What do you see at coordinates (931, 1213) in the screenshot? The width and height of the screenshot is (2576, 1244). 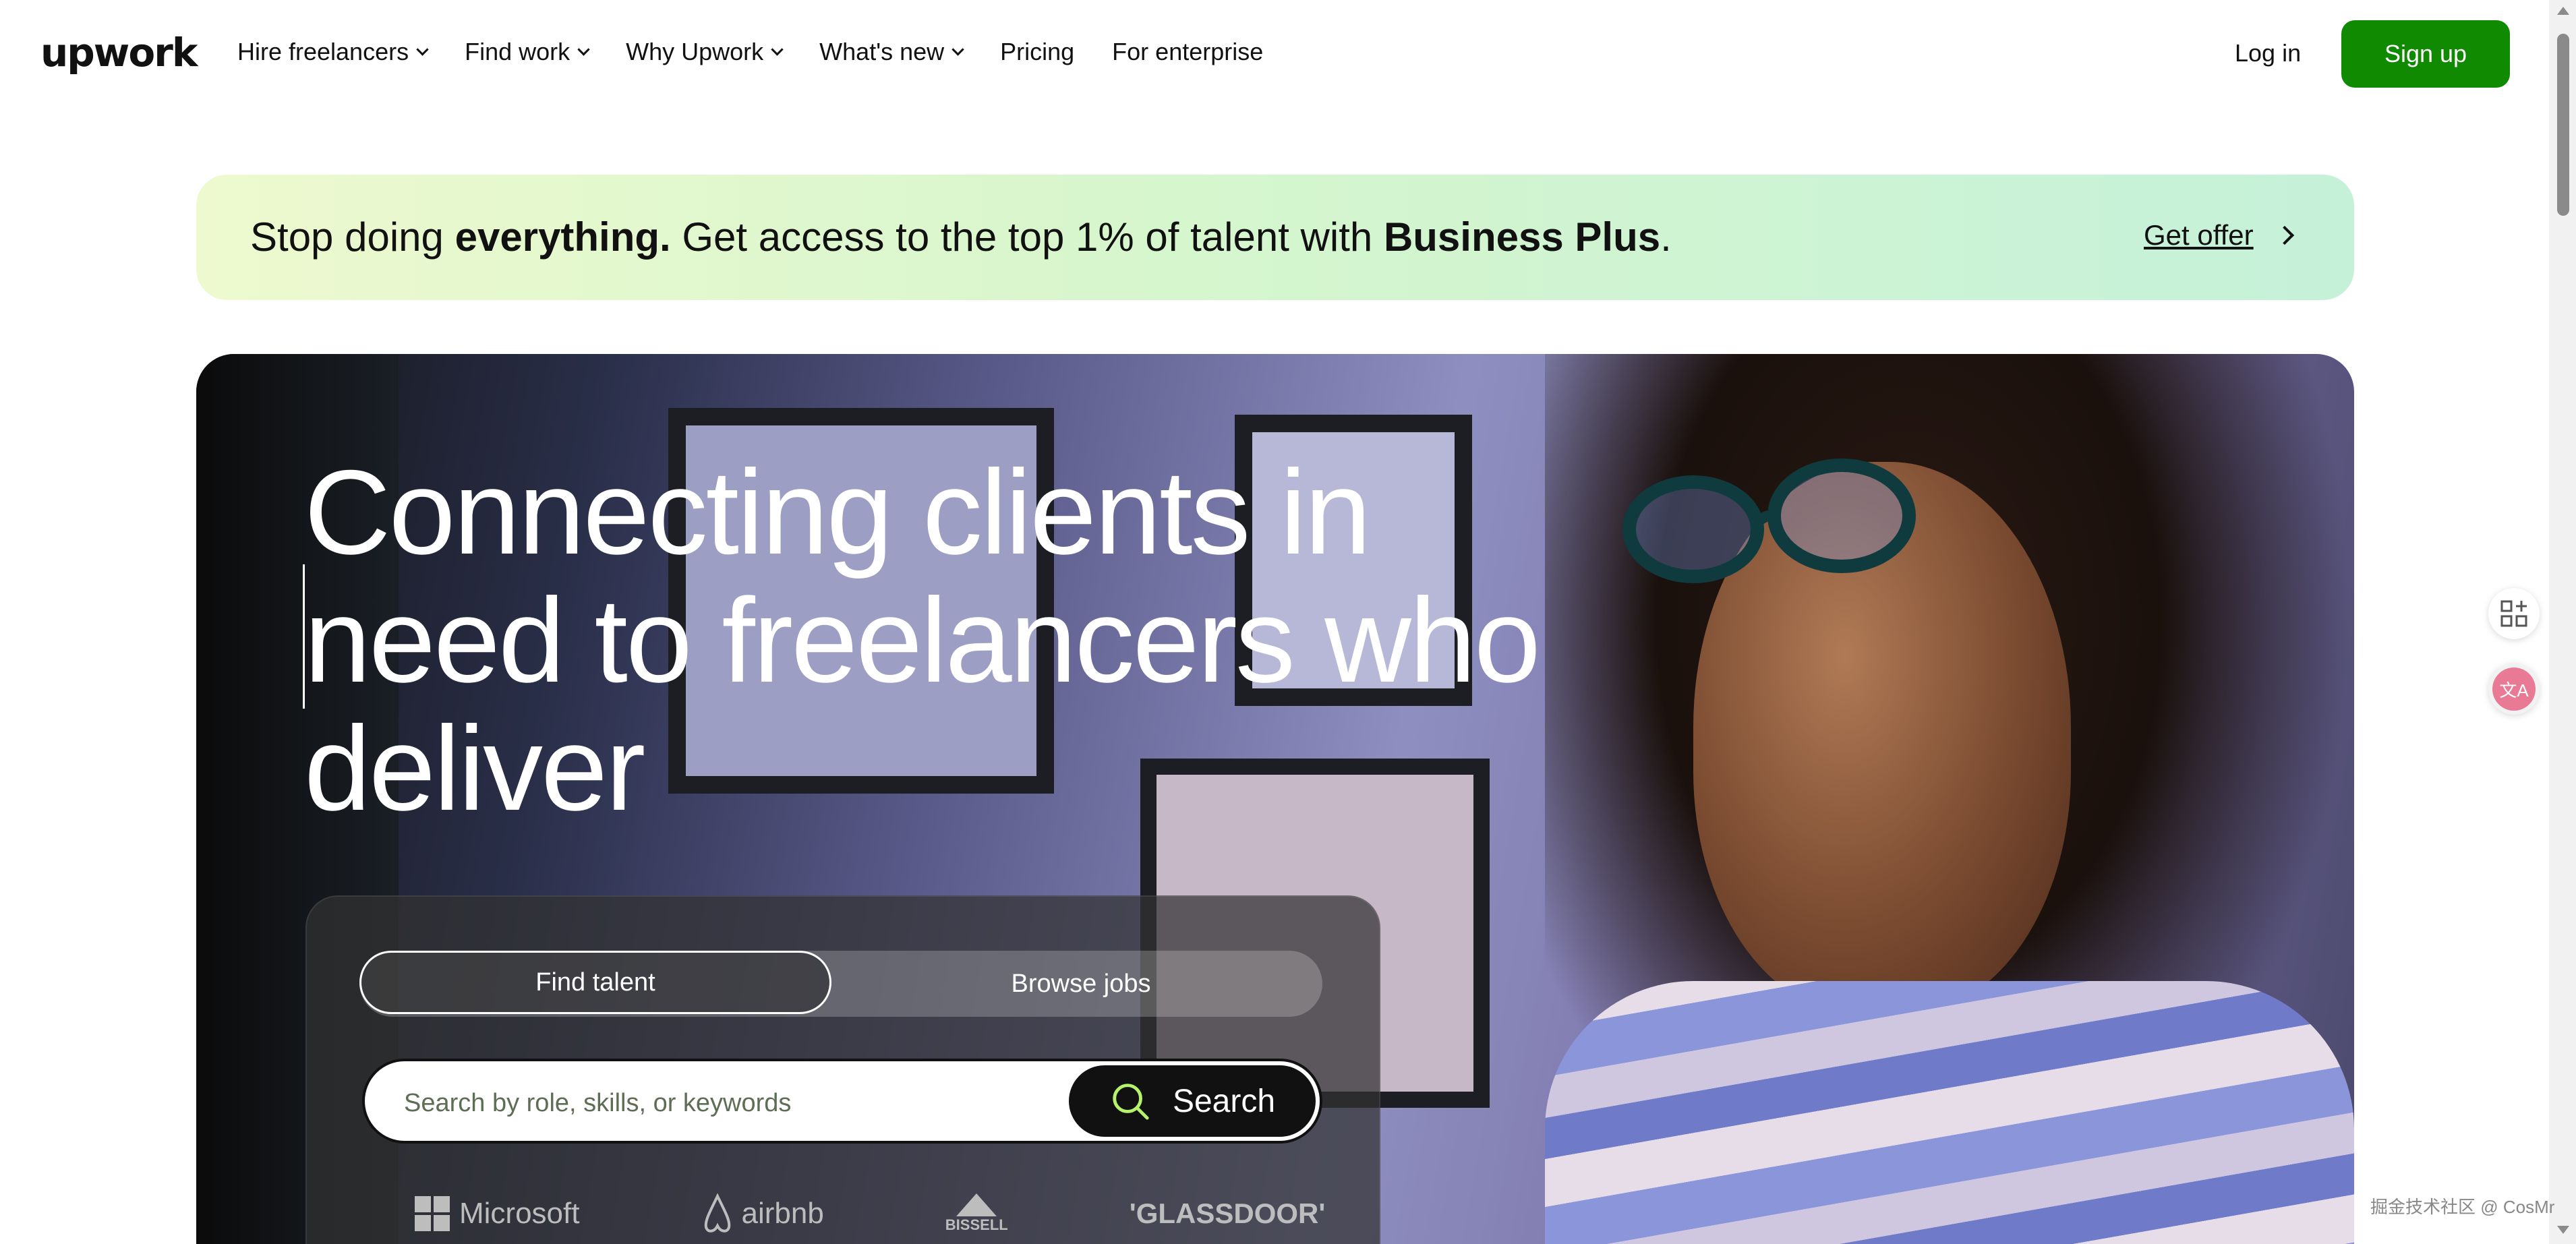 I see `brand-logos: Microsoft airbnb BISSELL 'GLASSDOOR'` at bounding box center [931, 1213].